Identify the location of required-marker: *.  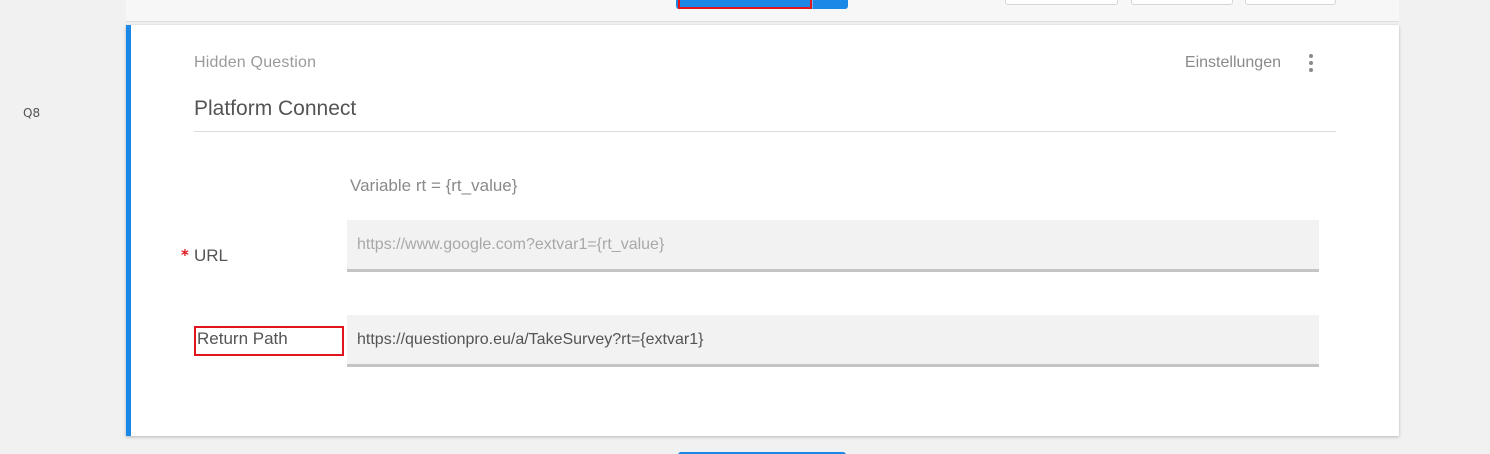
(185, 255).